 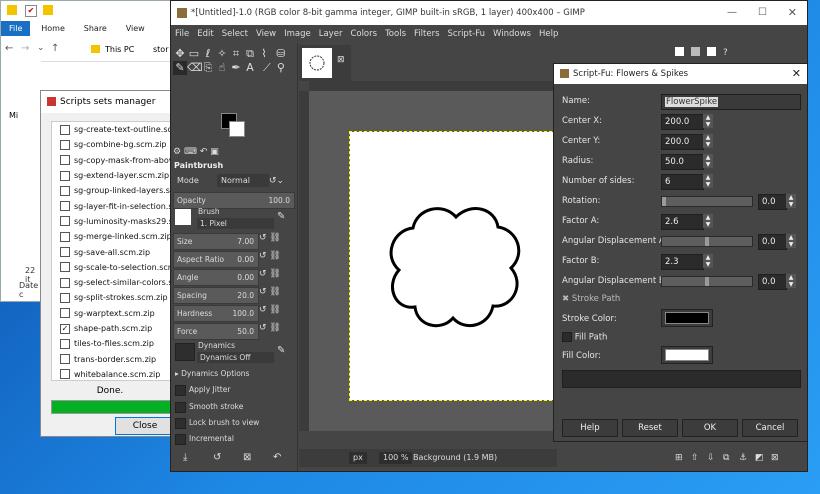 What do you see at coordinates (185, 458) in the screenshot?
I see `save-options-icon: ⤓` at bounding box center [185, 458].